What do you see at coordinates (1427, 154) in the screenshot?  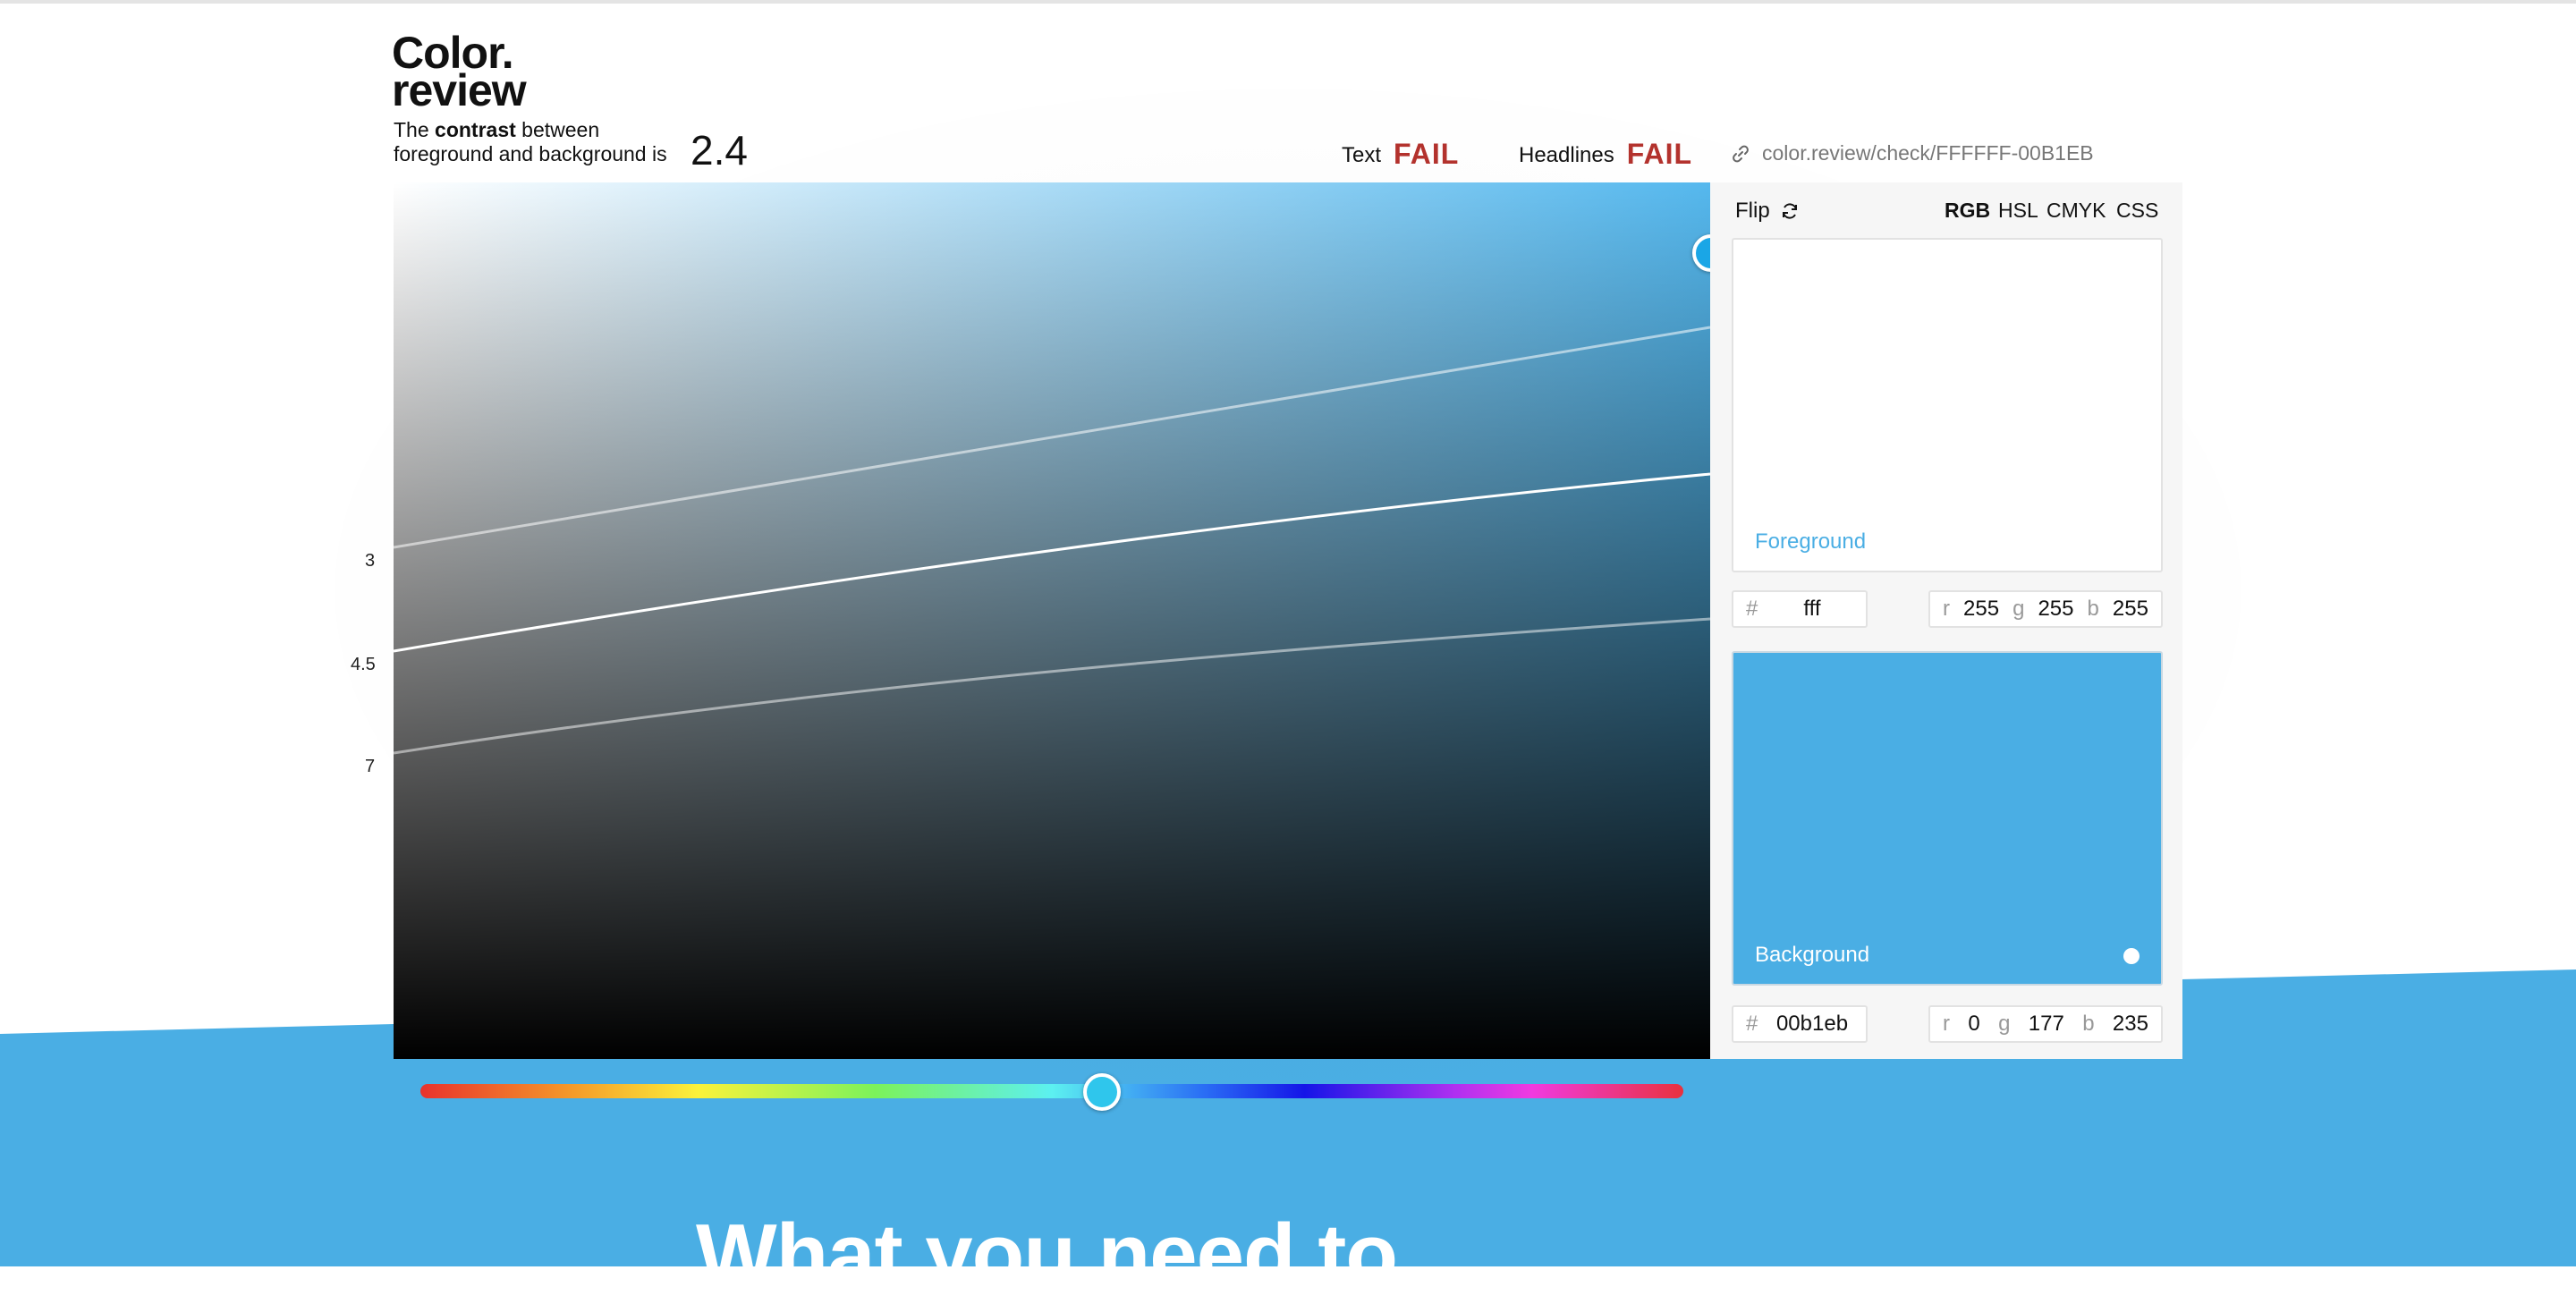 I see `text-verdict-result: FAIL` at bounding box center [1427, 154].